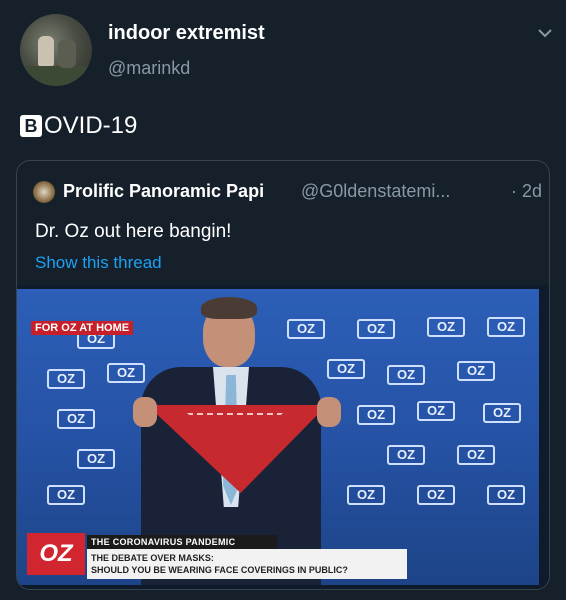 Image resolution: width=566 pixels, height=600 pixels. I want to click on chevron-down-icon, so click(545, 33).